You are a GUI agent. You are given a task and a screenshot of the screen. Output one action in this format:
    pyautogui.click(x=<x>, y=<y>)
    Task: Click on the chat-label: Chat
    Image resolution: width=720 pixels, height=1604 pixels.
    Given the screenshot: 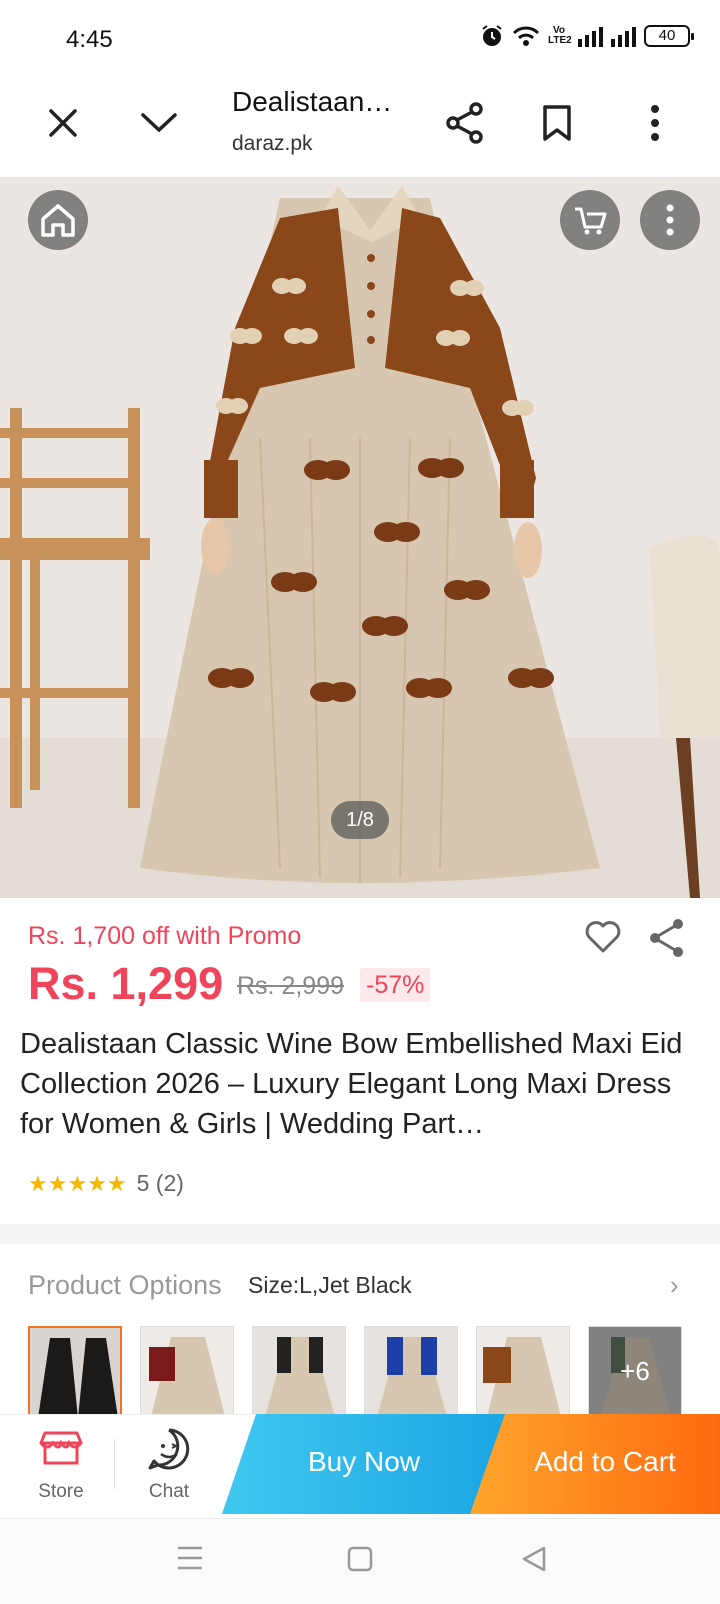 What is the action you would take?
    pyautogui.click(x=169, y=1491)
    